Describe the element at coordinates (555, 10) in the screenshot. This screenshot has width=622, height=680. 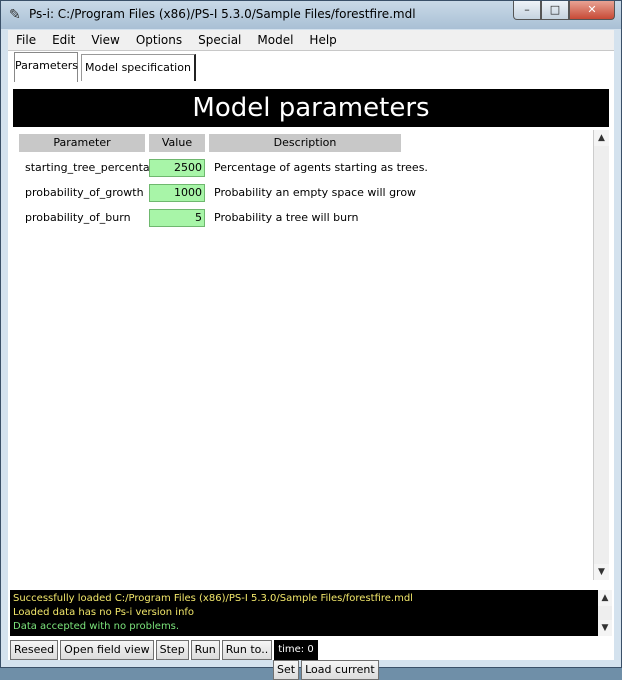
I see `maximize-button: □` at that location.